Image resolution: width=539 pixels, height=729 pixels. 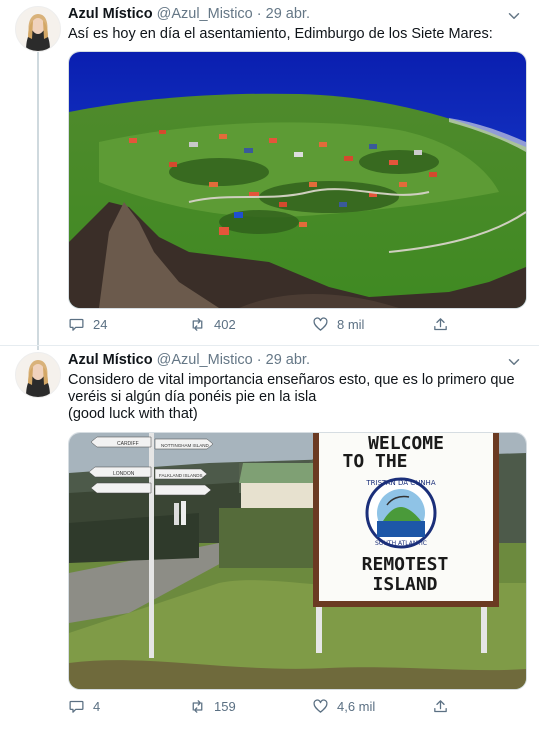 What do you see at coordinates (212, 324) in the screenshot?
I see `retweet-button: 402` at bounding box center [212, 324].